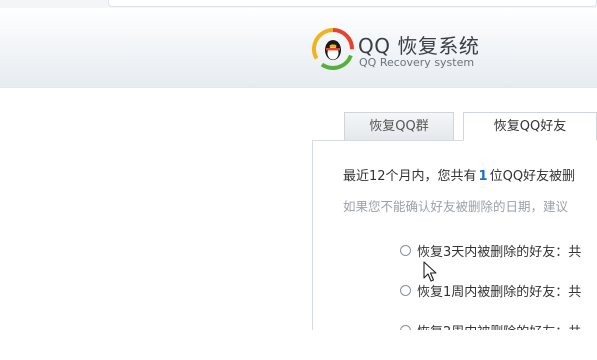 The height and width of the screenshot is (360, 597). Describe the element at coordinates (483, 176) in the screenshot. I see `deleted-friend-count: 1` at that location.